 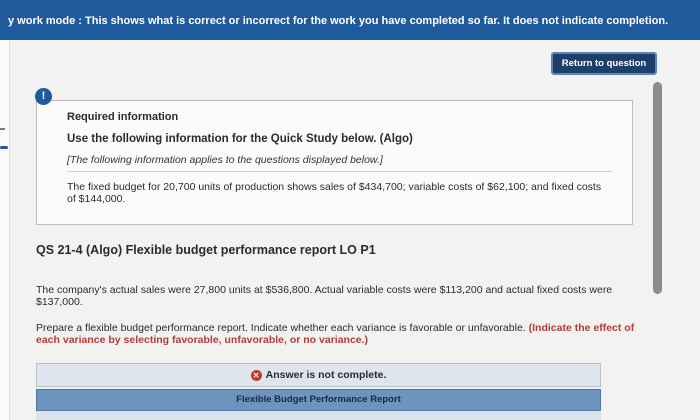 What do you see at coordinates (657, 188) in the screenshot?
I see `scrollbar-thumb` at bounding box center [657, 188].